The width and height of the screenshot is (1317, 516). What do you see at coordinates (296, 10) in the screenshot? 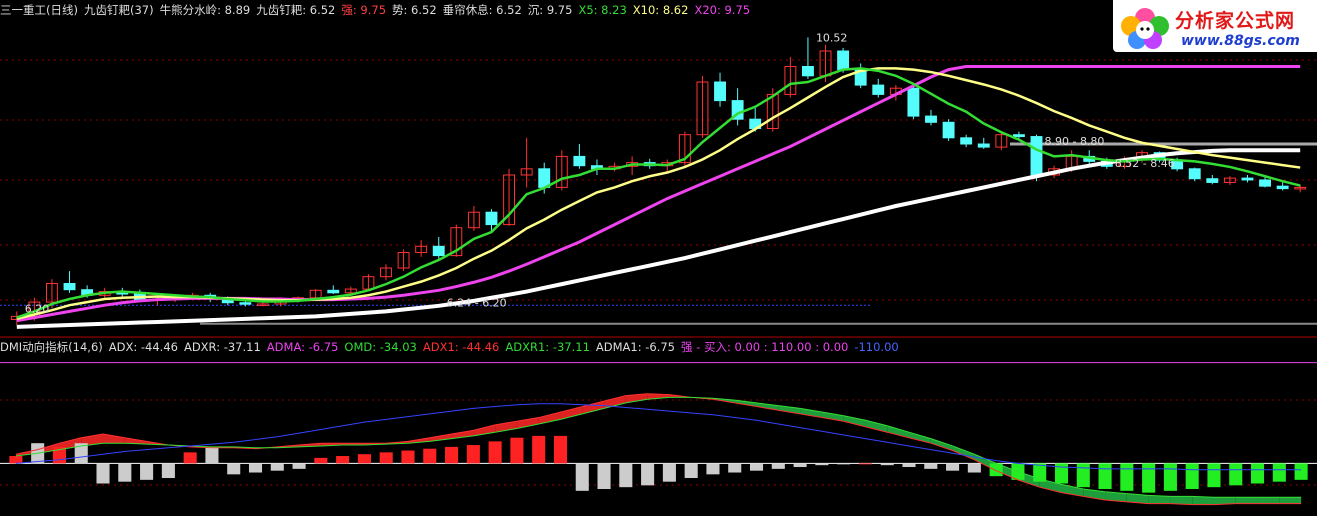
I see `header-top-item-3: 九齿钉耙: 6.52` at bounding box center [296, 10].